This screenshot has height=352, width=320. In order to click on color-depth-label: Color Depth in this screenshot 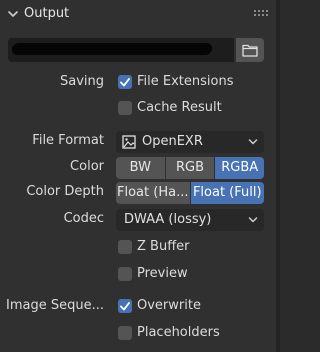, I will do `click(65, 191)`.